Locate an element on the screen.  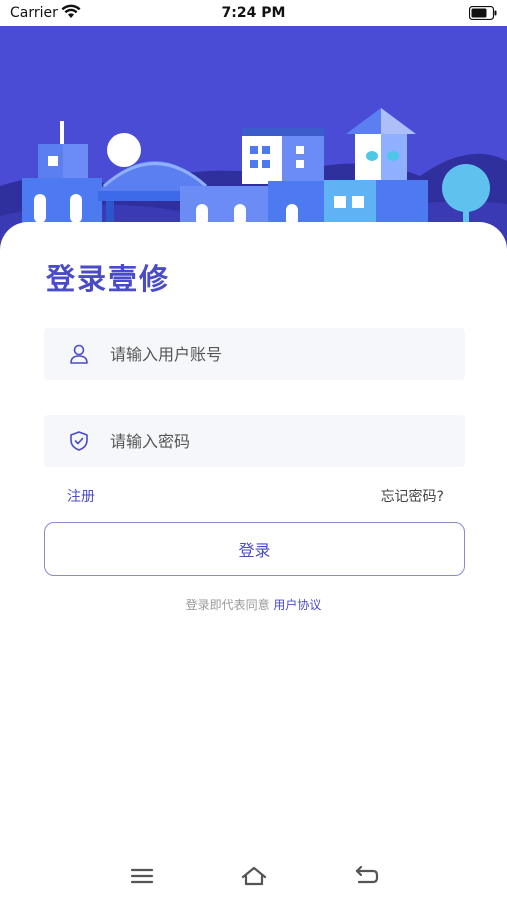
register-link: 注册 is located at coordinates (81, 496).